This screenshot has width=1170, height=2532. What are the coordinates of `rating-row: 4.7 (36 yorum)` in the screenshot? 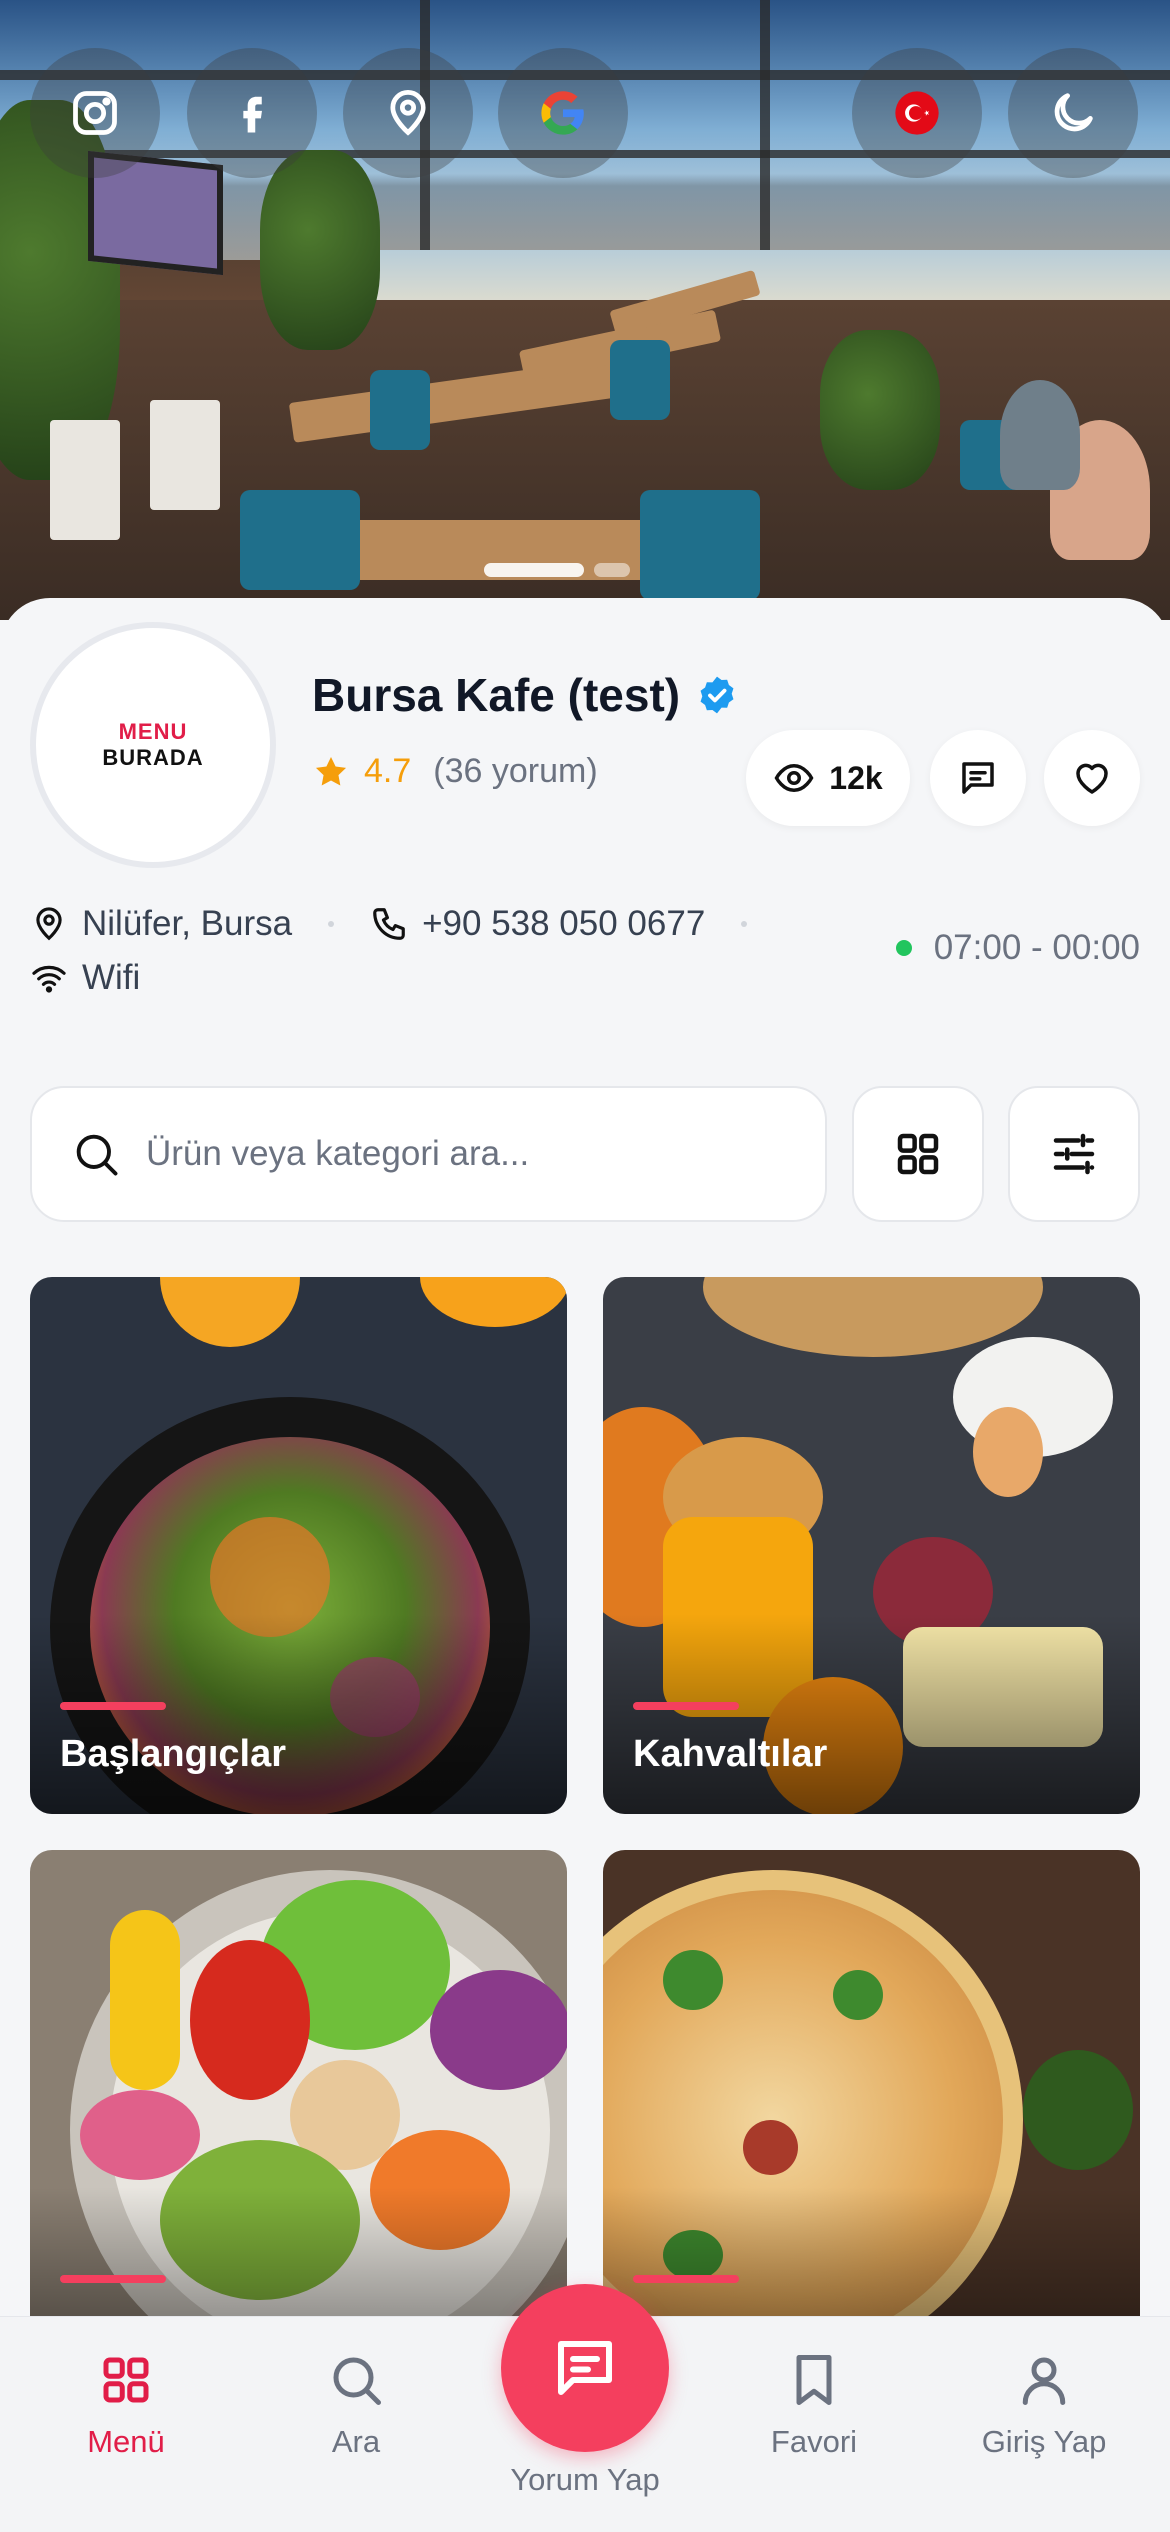 It's located at (455, 771).